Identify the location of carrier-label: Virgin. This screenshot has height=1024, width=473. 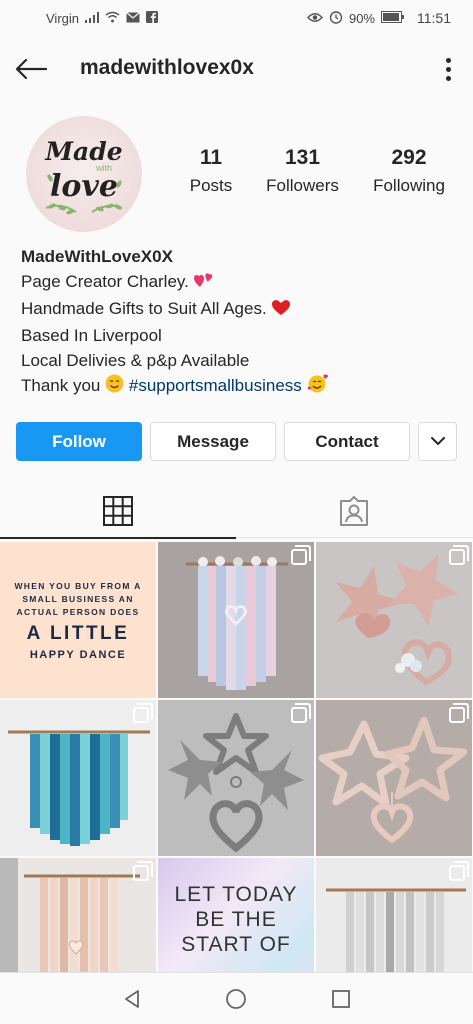
(63, 18).